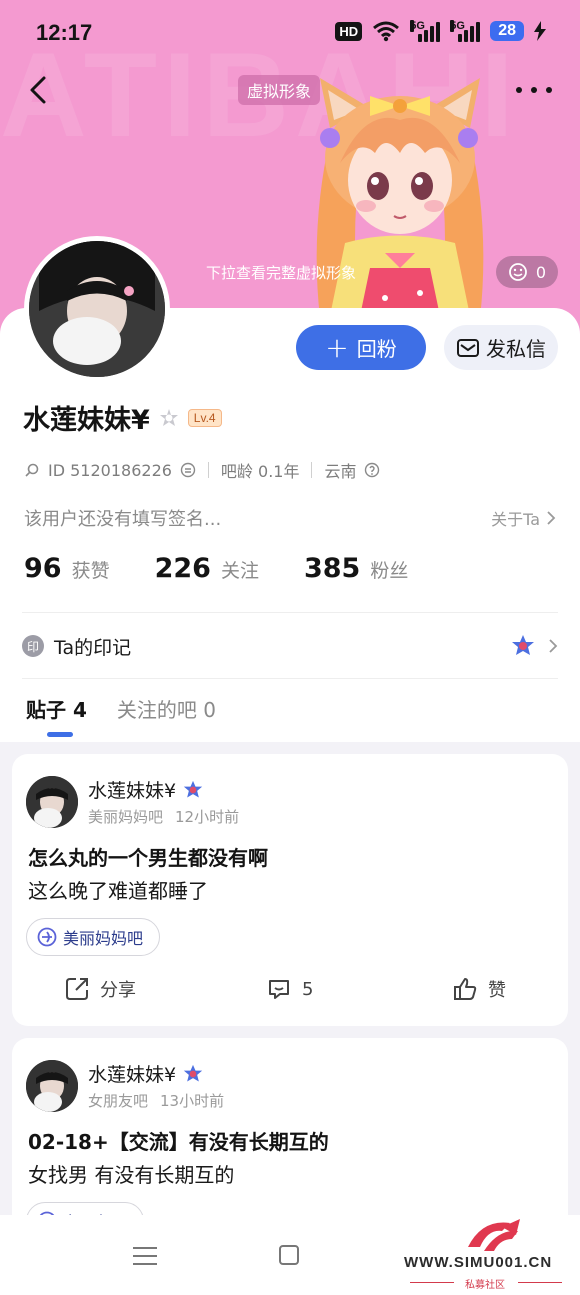 This screenshot has width=580, height=1295. Describe the element at coordinates (260, 471) in the screenshot. I see `bar-age: 吧龄 0.1年` at that location.